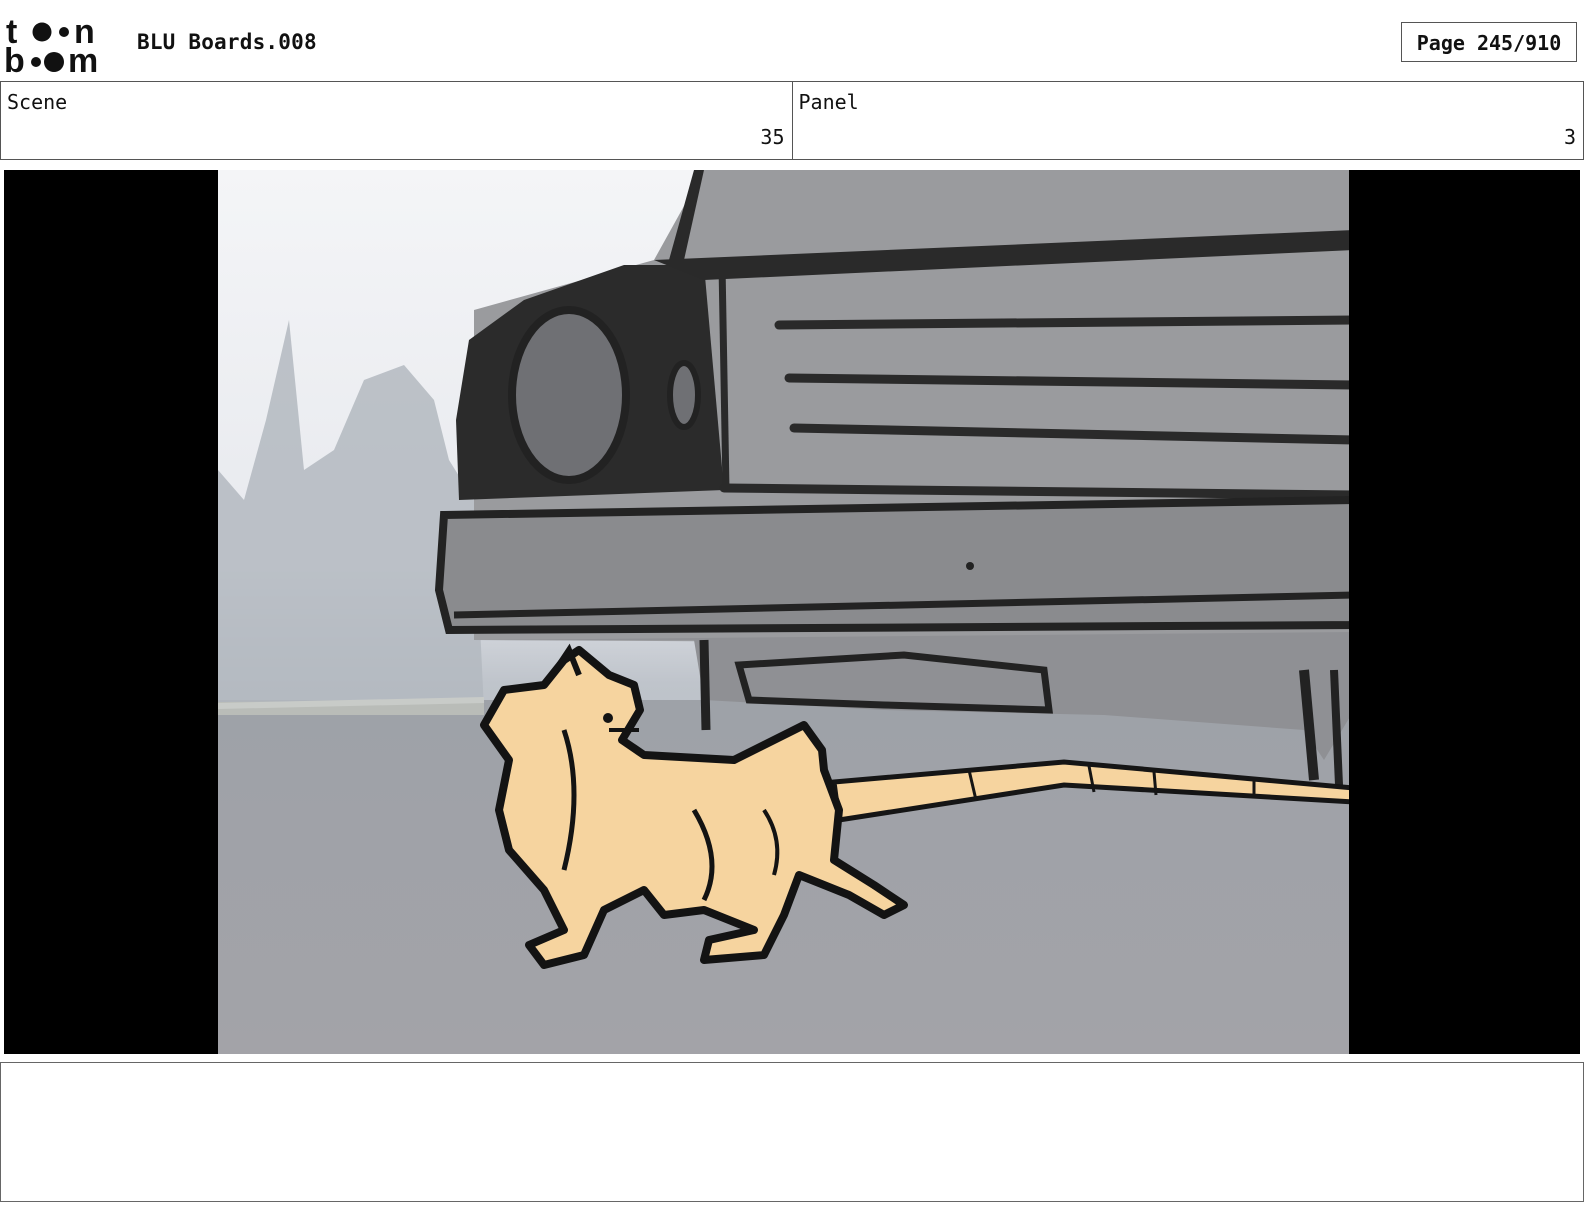  Describe the element at coordinates (1187, 120) in the screenshot. I see `panel-cell: Panel 3` at that location.